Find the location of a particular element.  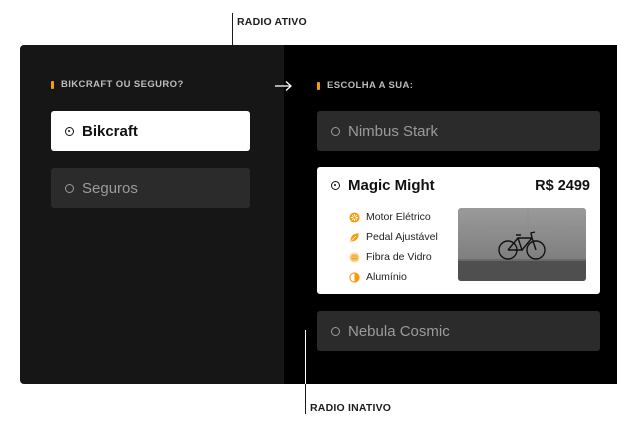

feature-item: Pedal Ajustável is located at coordinates (393, 237).